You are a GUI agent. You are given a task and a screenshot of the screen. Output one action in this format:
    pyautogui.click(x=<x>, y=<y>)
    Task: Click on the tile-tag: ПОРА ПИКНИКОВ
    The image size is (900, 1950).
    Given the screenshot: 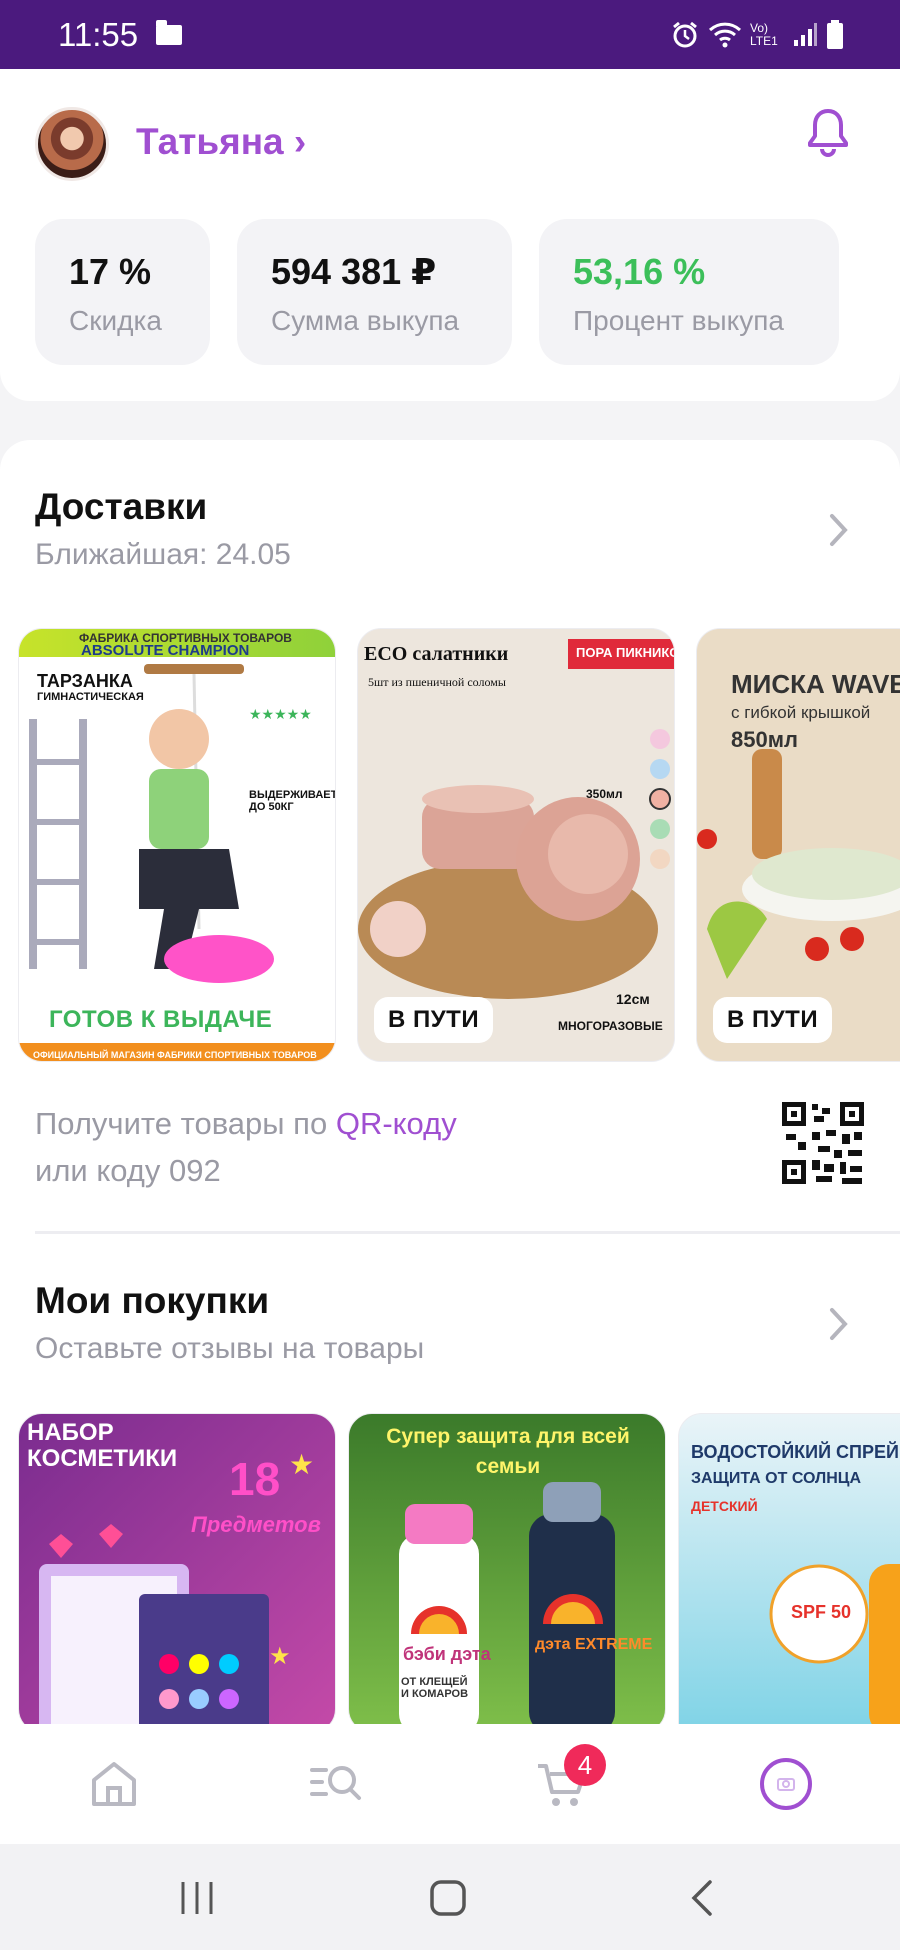 What is the action you would take?
    pyautogui.click(x=625, y=652)
    